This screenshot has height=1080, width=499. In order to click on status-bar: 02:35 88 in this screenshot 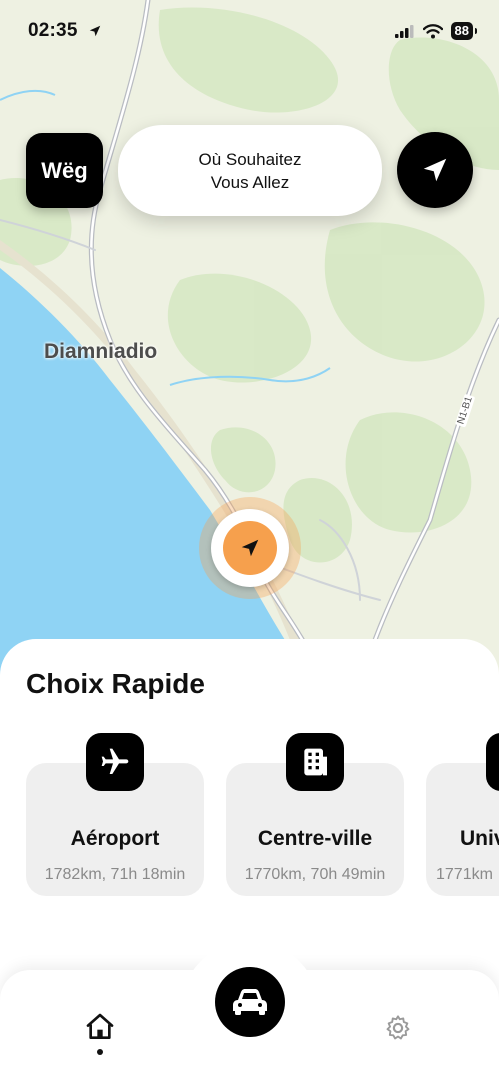, I will do `click(249, 33)`.